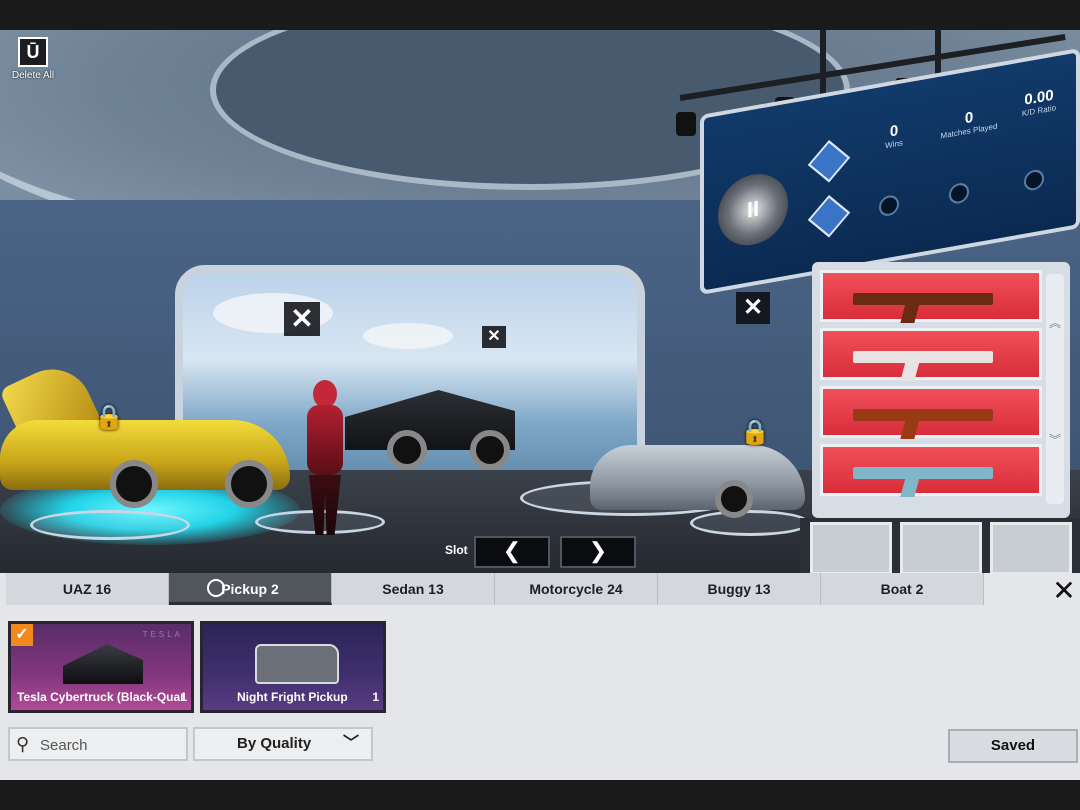 The image size is (1080, 810). I want to click on trash-icon: Ū, so click(33, 52).